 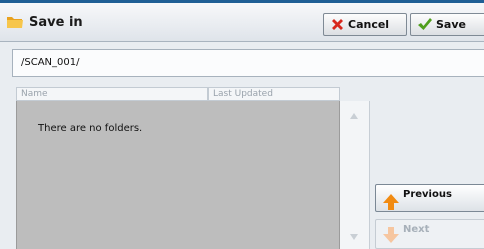 What do you see at coordinates (391, 202) in the screenshot?
I see `arrow-up-icon` at bounding box center [391, 202].